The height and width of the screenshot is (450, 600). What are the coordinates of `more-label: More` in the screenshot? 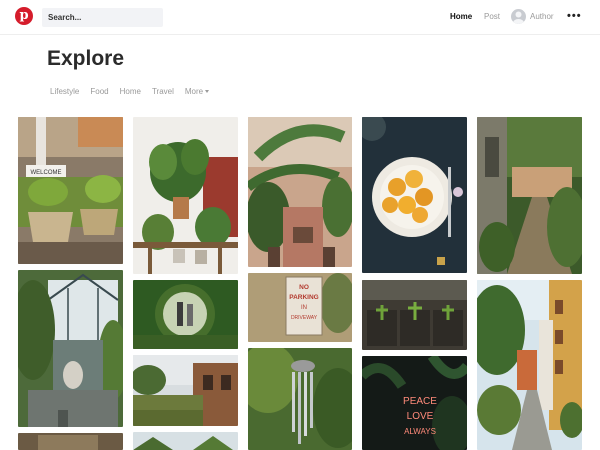 It's located at (194, 91).